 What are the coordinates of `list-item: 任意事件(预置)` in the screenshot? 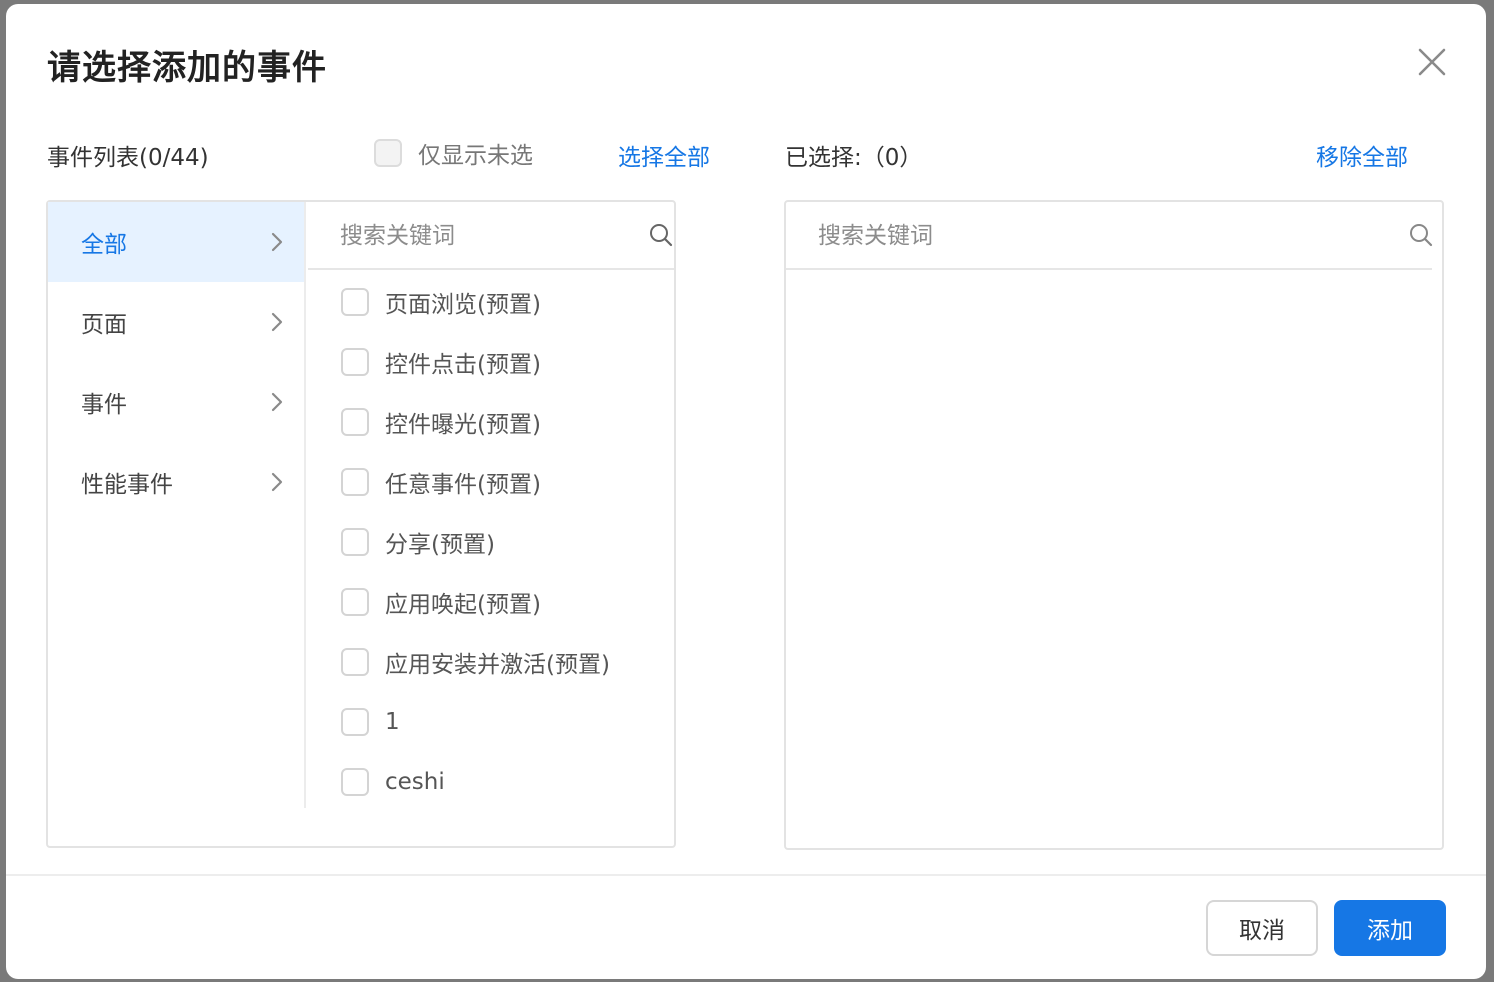 It's located at (491, 482).